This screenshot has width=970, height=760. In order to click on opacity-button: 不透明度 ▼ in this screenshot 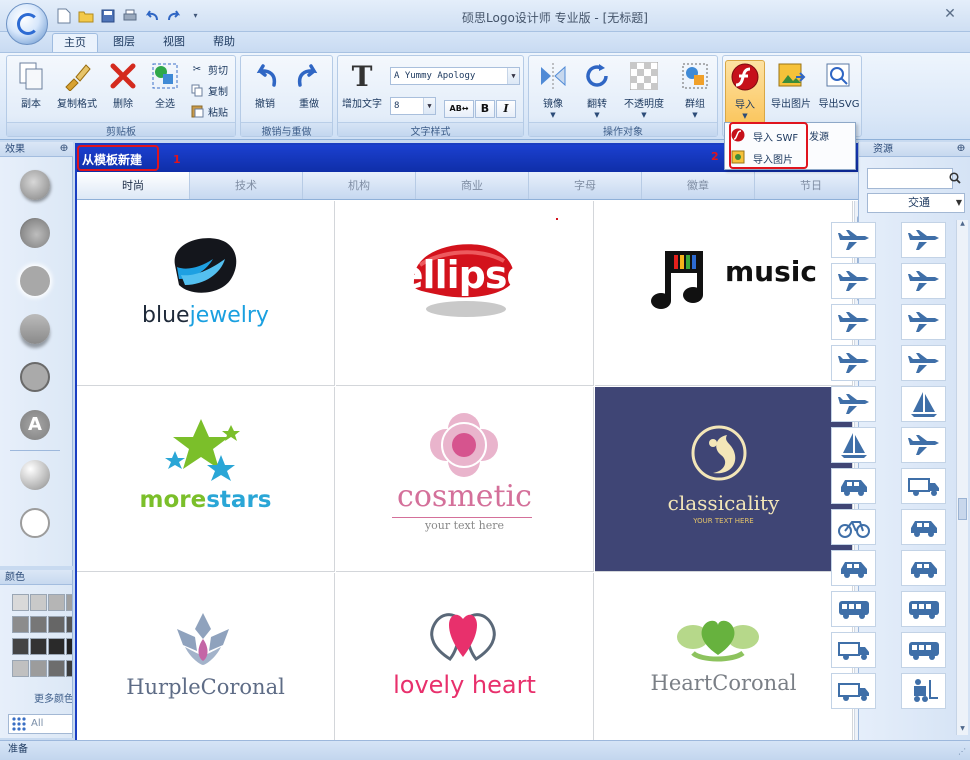, I will do `click(644, 89)`.